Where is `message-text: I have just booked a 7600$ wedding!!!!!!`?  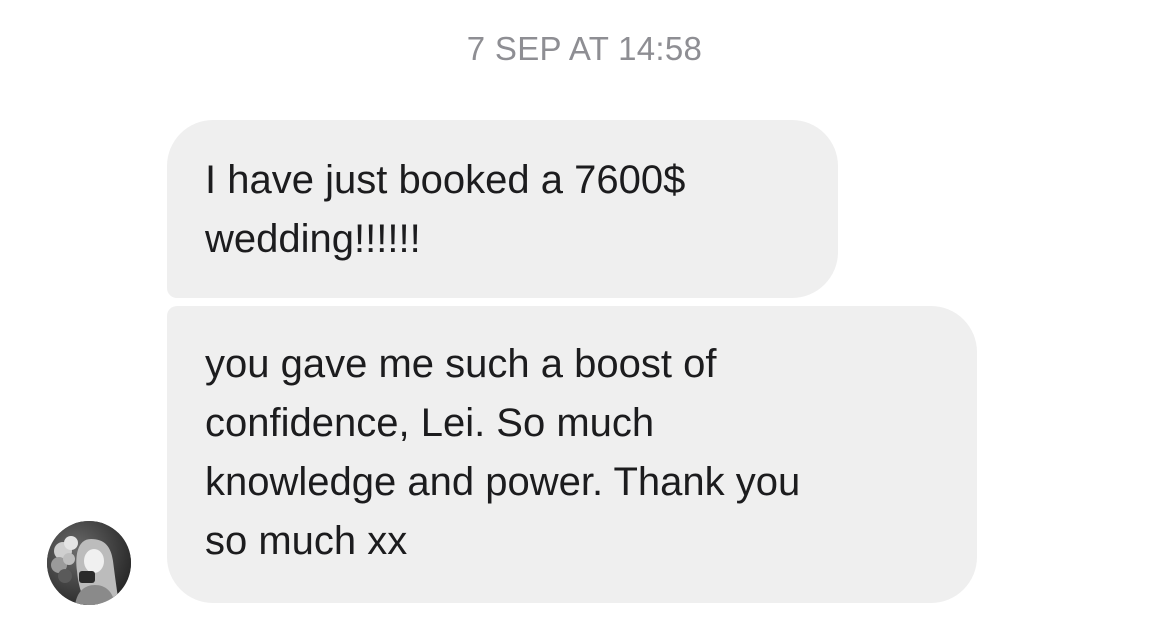 message-text: I have just booked a 7600$ wedding!!!!!! is located at coordinates (445, 209).